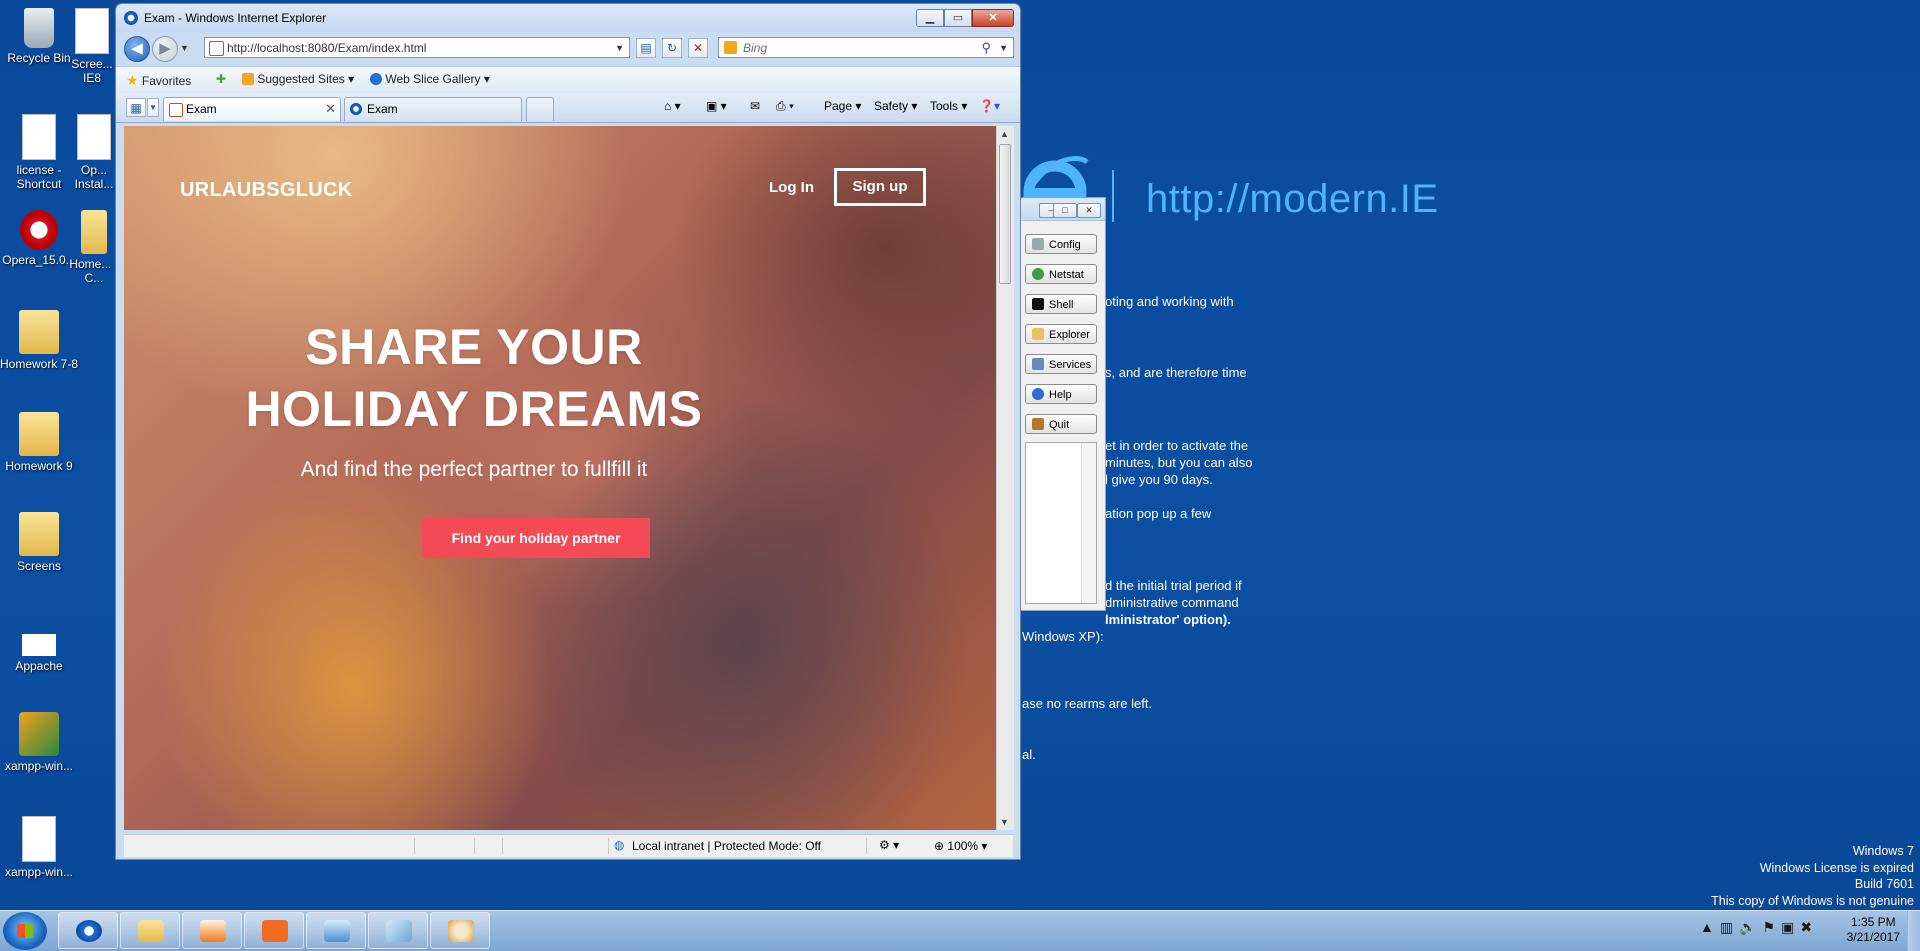 Image resolution: width=1920 pixels, height=951 pixels. What do you see at coordinates (221, 79) in the screenshot?
I see `add-favorite-icon: ✚` at bounding box center [221, 79].